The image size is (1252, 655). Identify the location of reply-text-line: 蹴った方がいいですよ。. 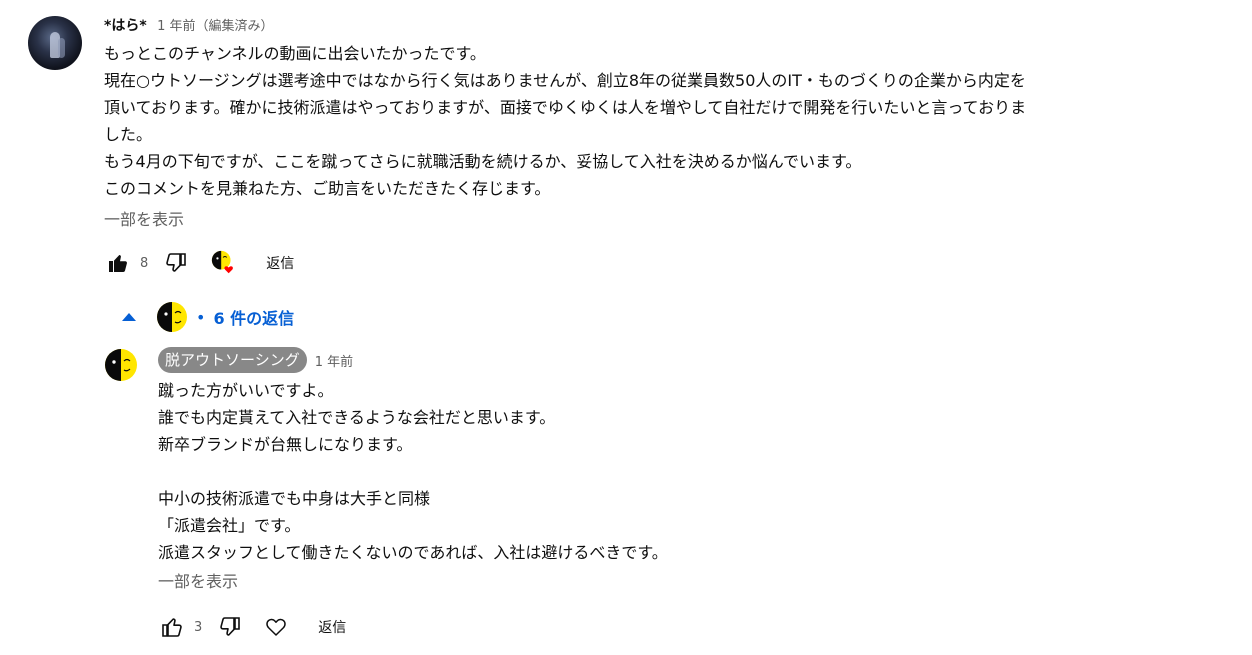
(246, 390).